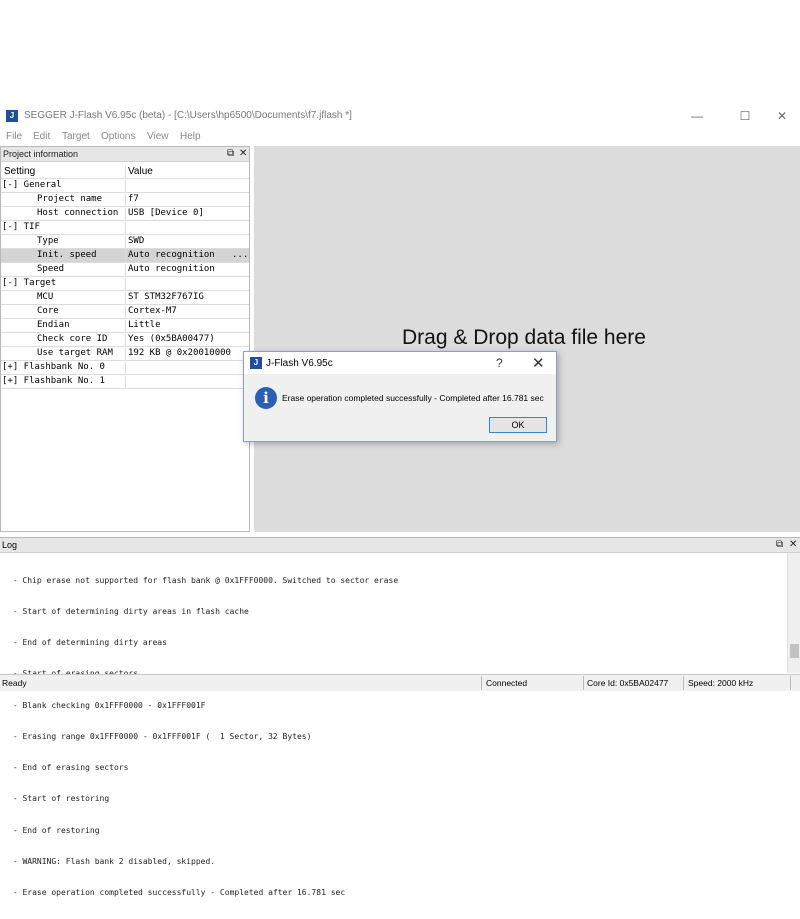 The width and height of the screenshot is (800, 919). Describe the element at coordinates (41, 136) in the screenshot. I see `menu-edit: Edit` at that location.